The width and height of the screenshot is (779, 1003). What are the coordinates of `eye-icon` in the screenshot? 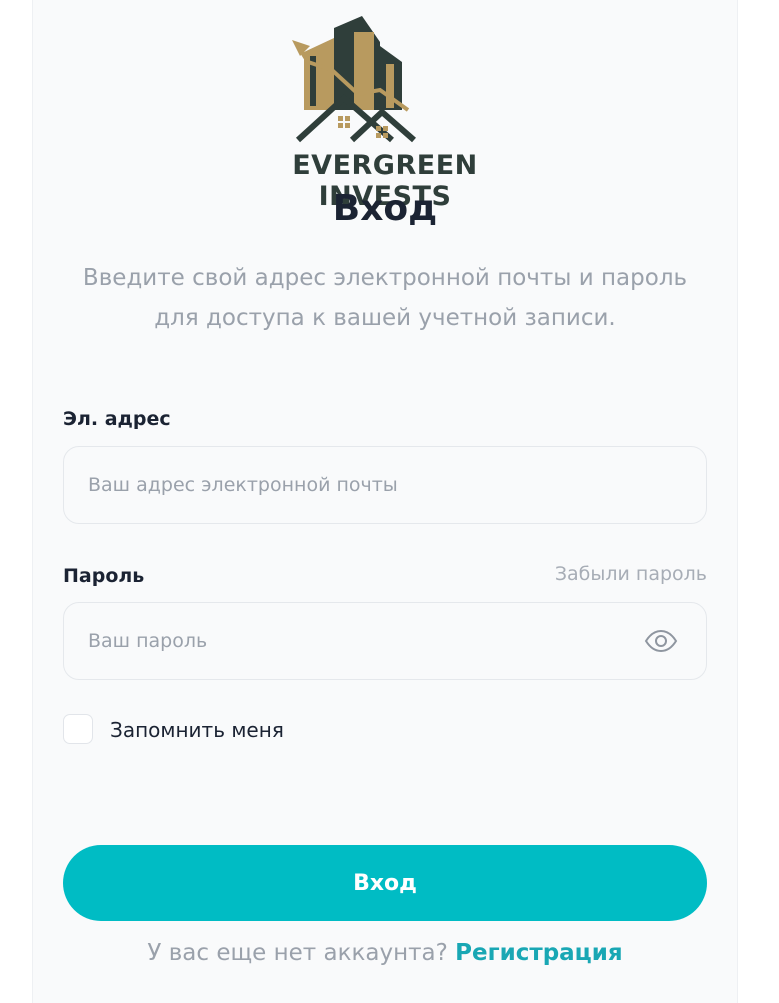 It's located at (661, 641).